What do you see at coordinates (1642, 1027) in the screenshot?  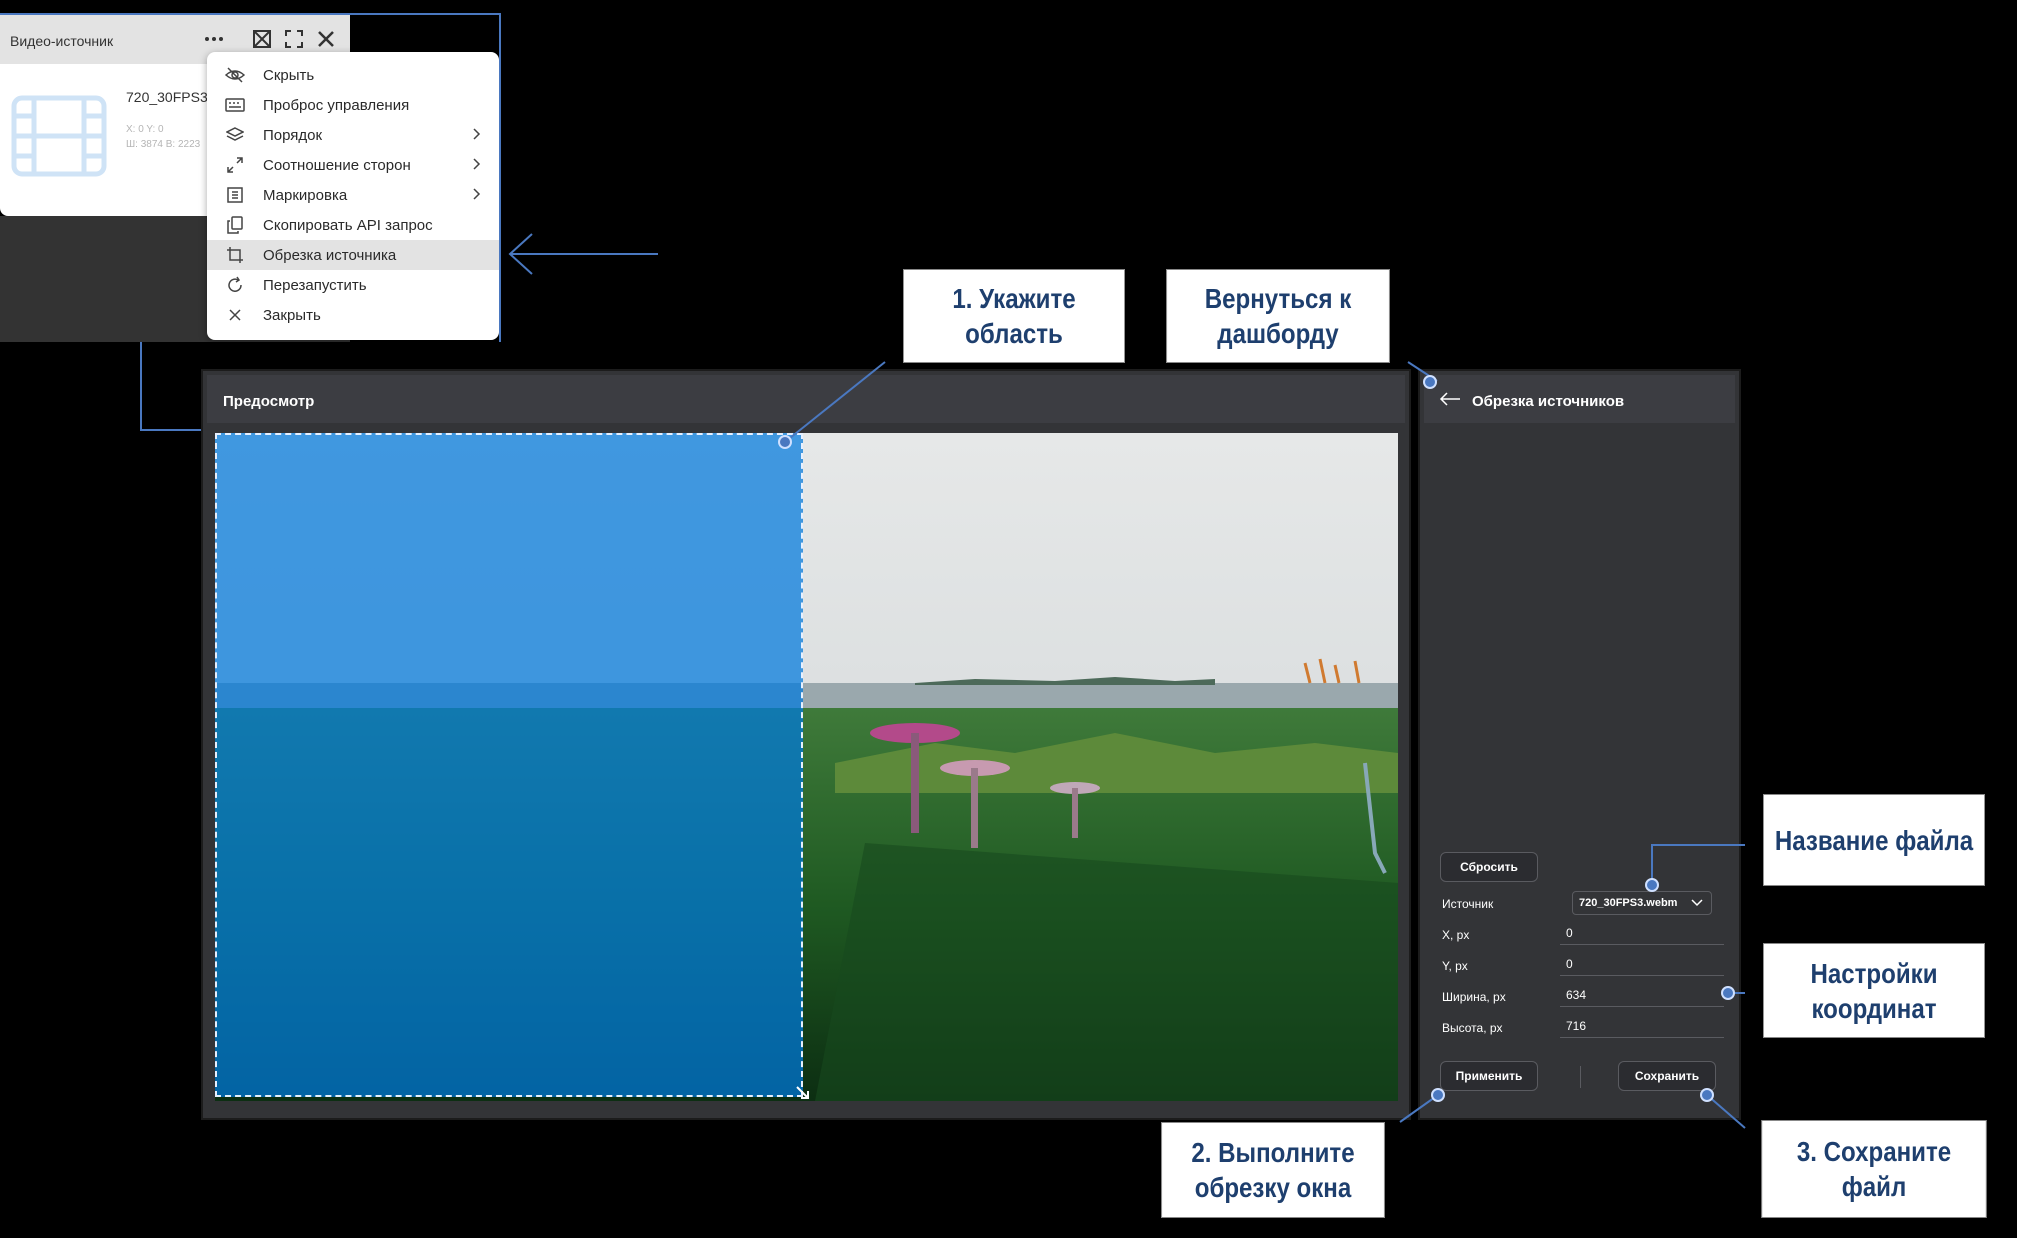 I see `height-field: 716` at bounding box center [1642, 1027].